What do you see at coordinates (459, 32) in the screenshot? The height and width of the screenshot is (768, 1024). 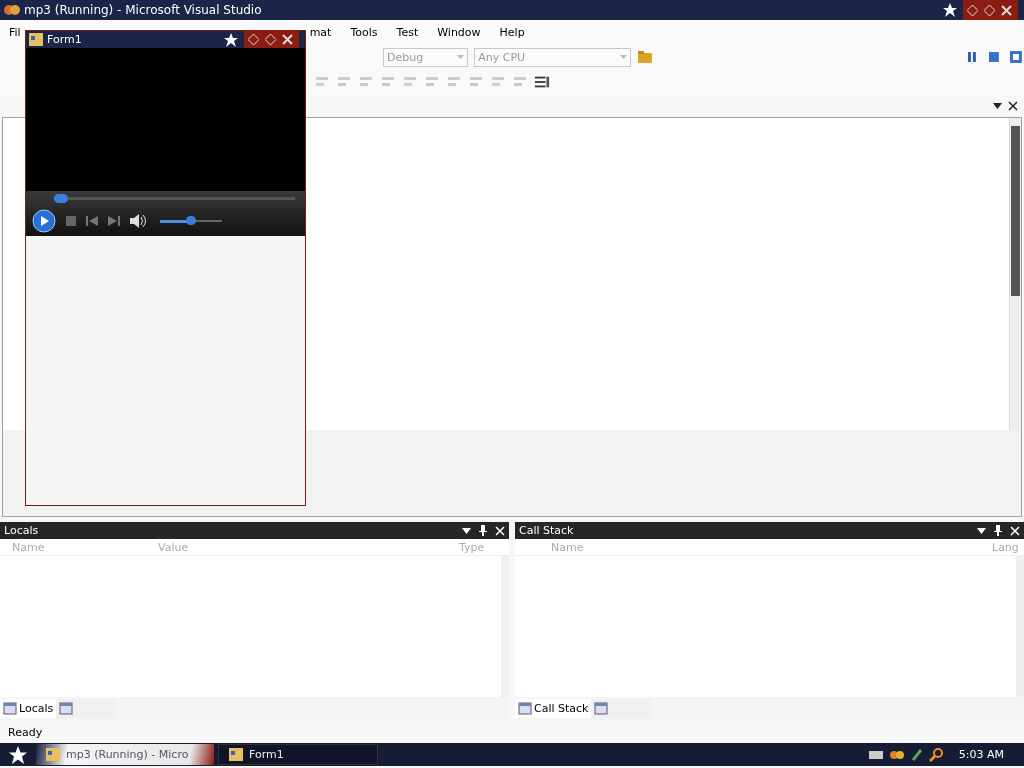 I see `menu-item: Window` at bounding box center [459, 32].